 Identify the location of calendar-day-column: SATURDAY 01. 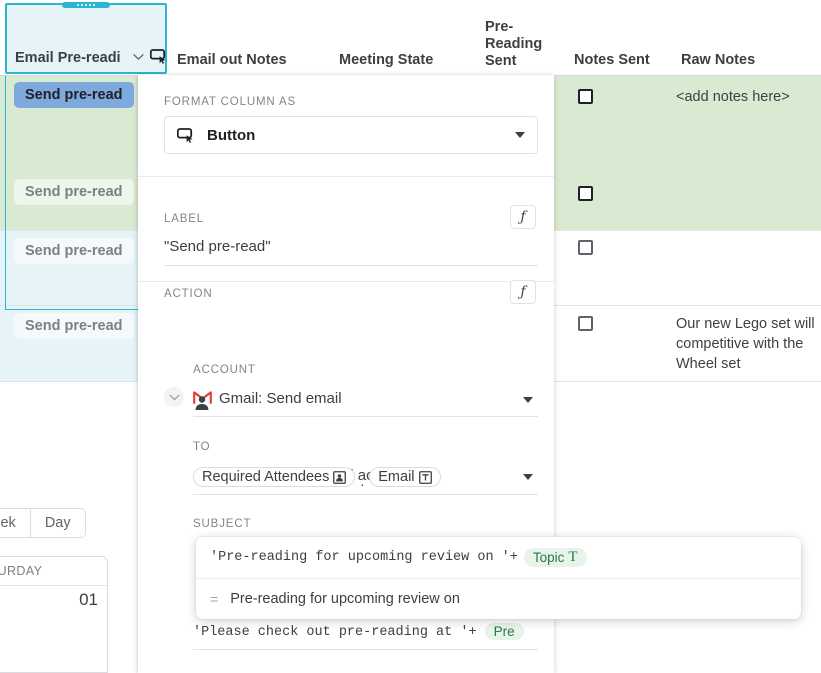
(54, 614).